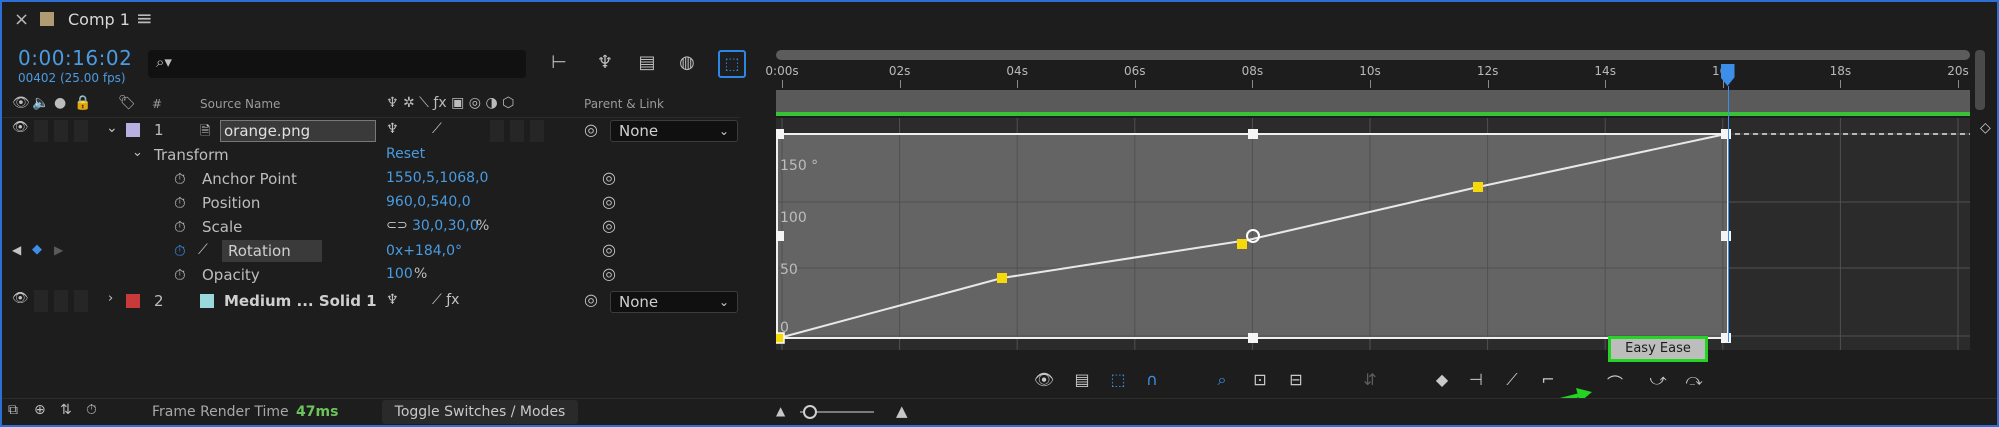 The width and height of the screenshot is (1999, 427). What do you see at coordinates (20, 127) in the screenshot?
I see `layer-1-visibility-icon: 👁` at bounding box center [20, 127].